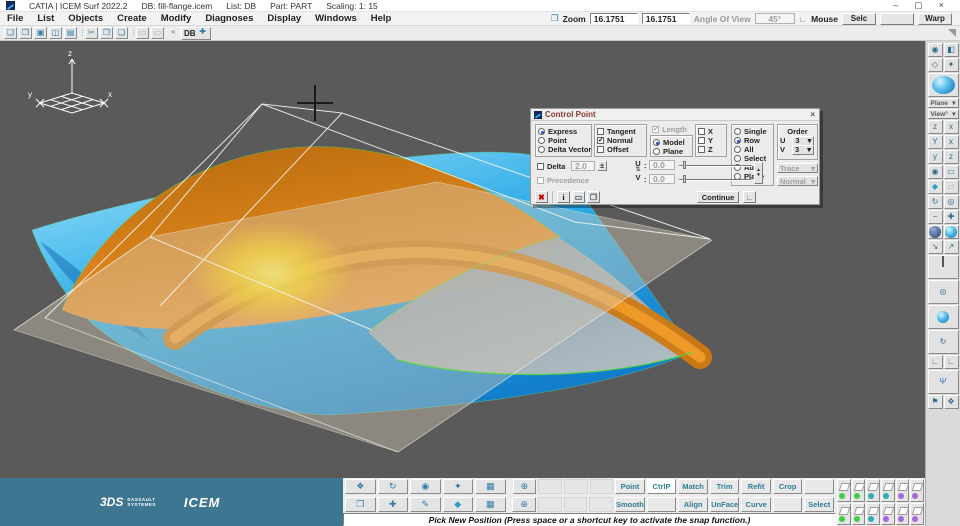 The width and height of the screenshot is (960, 526). I want to click on delta-value-field: 2.0, so click(583, 166).